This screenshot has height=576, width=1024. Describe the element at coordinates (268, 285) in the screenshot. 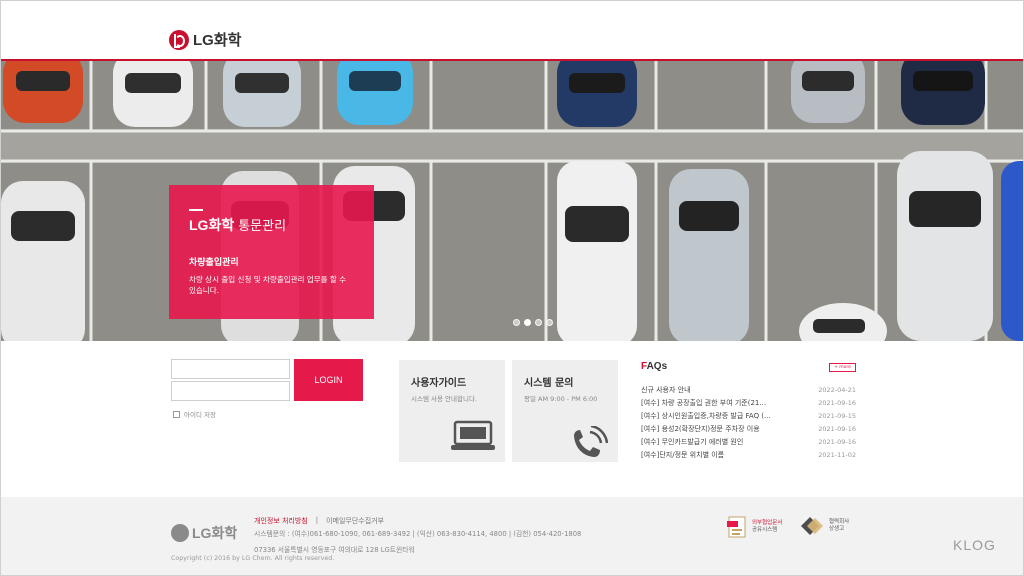

I see `promo-description: 차량 상시 출입 신청 및 차량출입관리 업무를 할 수 있습니다.` at that location.